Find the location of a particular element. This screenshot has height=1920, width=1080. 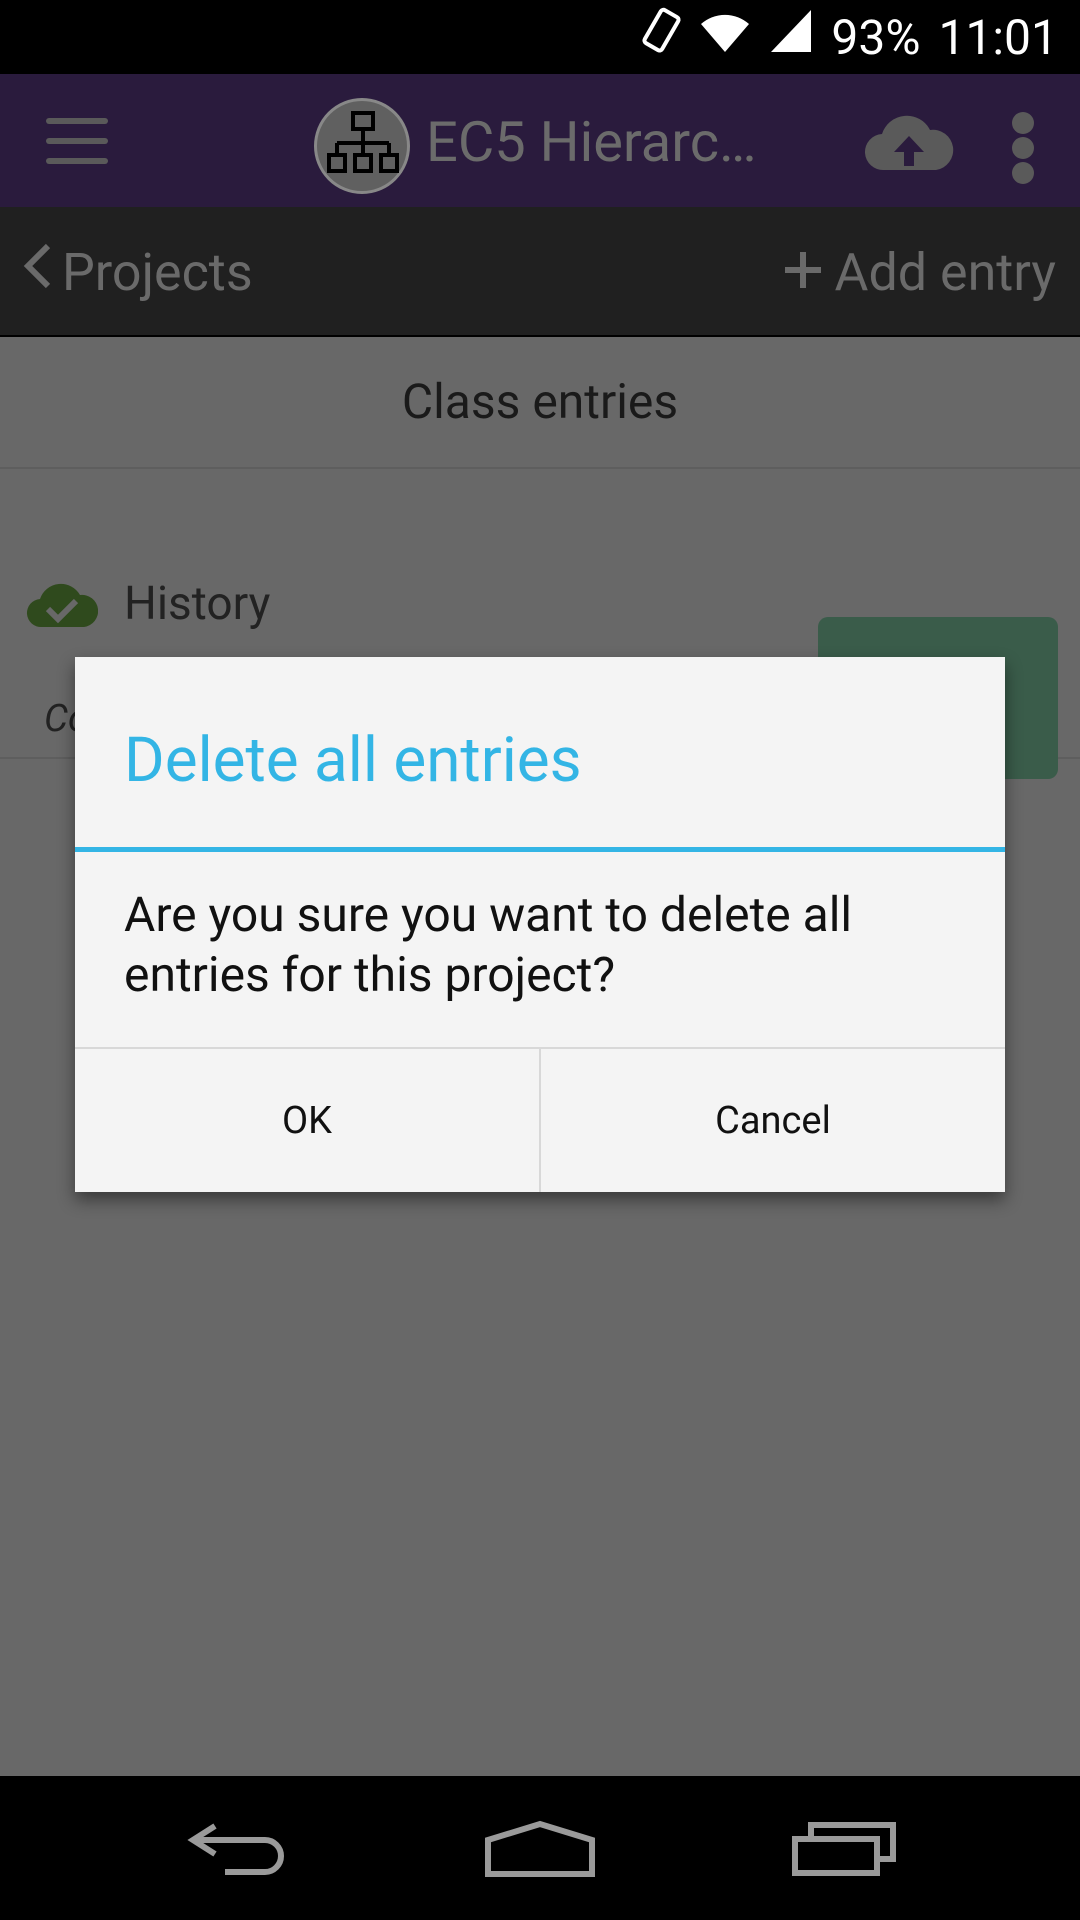

battery-percent: 93% is located at coordinates (876, 37).